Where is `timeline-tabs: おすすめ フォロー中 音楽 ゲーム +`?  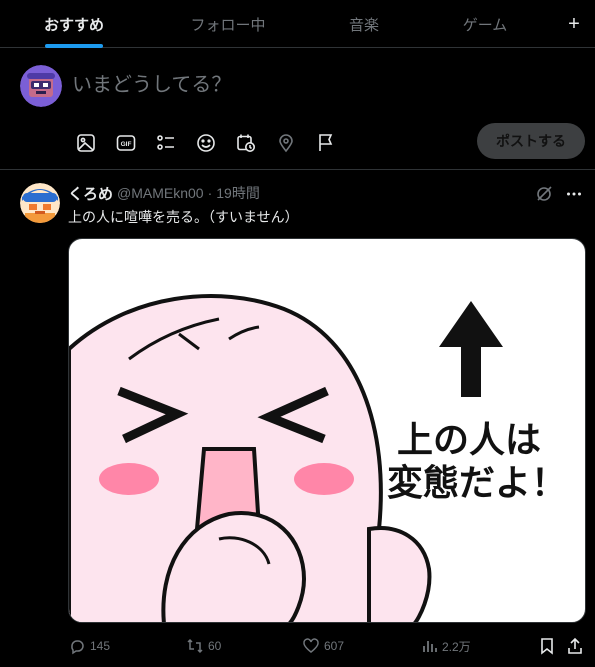
timeline-tabs: おすすめ フォロー中 音楽 ゲーム + is located at coordinates (297, 24).